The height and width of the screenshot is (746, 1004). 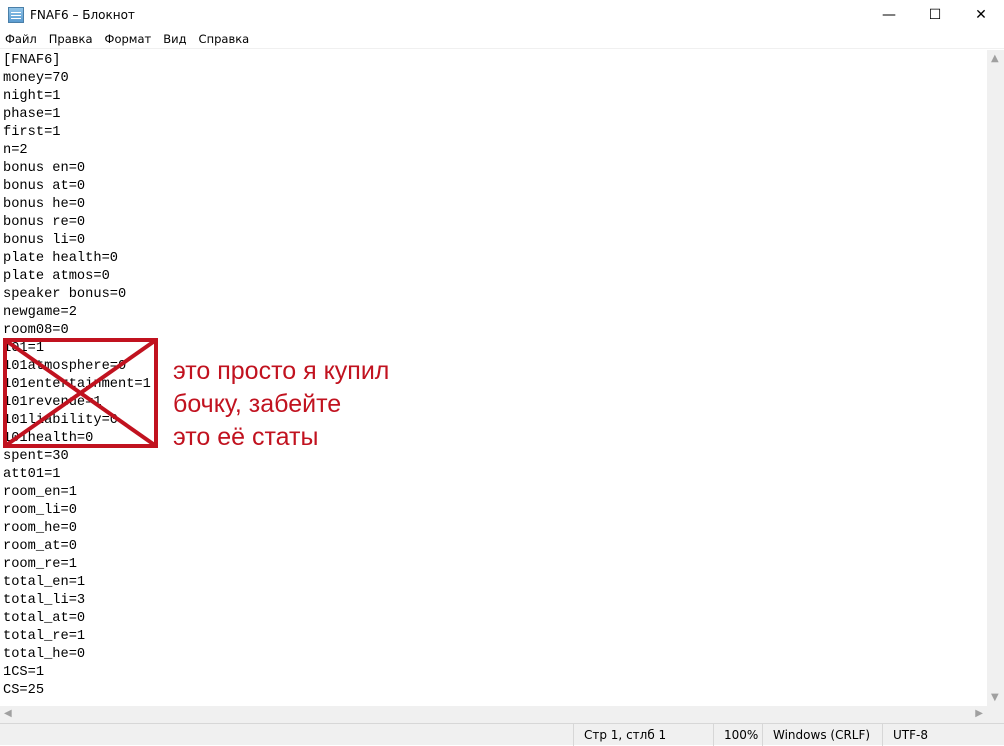 I want to click on scroll-left-icon: ◀, so click(x=8, y=713).